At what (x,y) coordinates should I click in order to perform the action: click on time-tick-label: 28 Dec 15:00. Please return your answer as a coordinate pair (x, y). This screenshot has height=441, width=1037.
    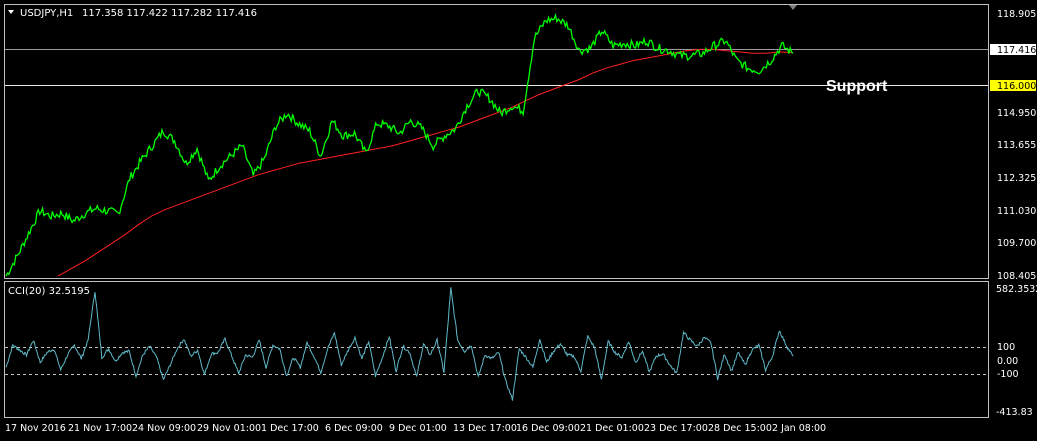
    Looking at the image, I should click on (740, 428).